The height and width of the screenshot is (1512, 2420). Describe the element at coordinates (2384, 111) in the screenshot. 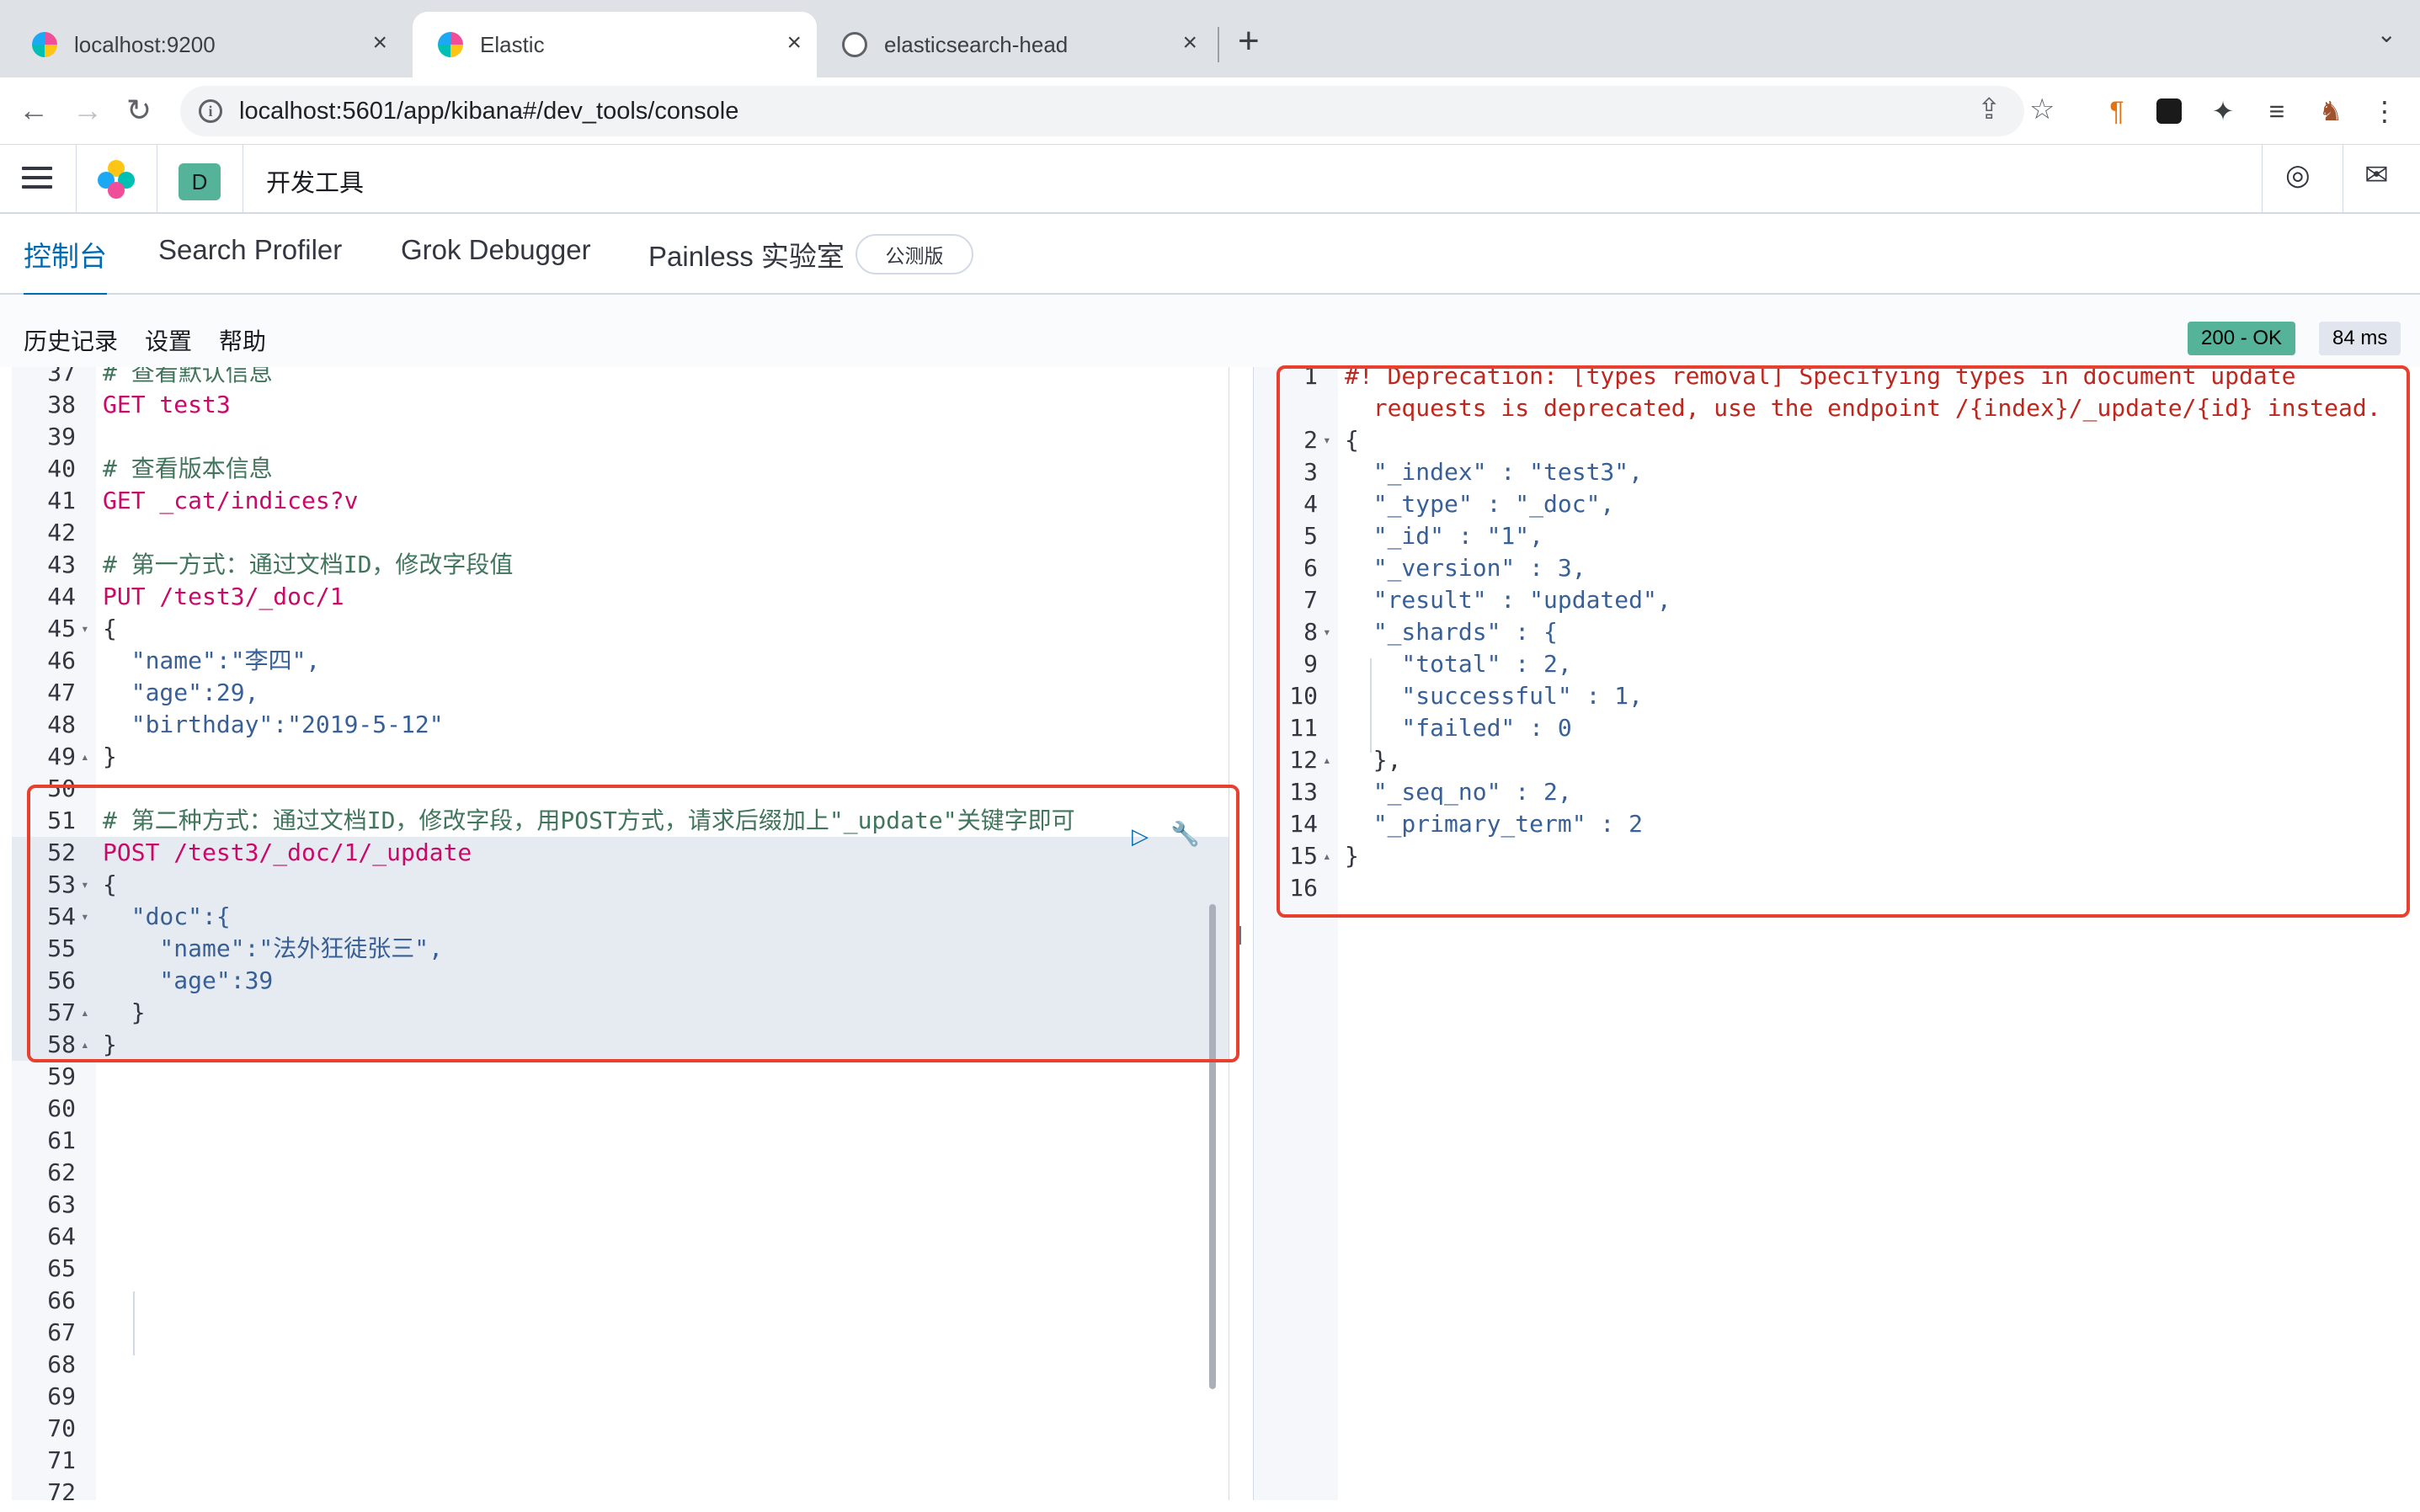

I see `browser-menu-icon: ⋮` at that location.